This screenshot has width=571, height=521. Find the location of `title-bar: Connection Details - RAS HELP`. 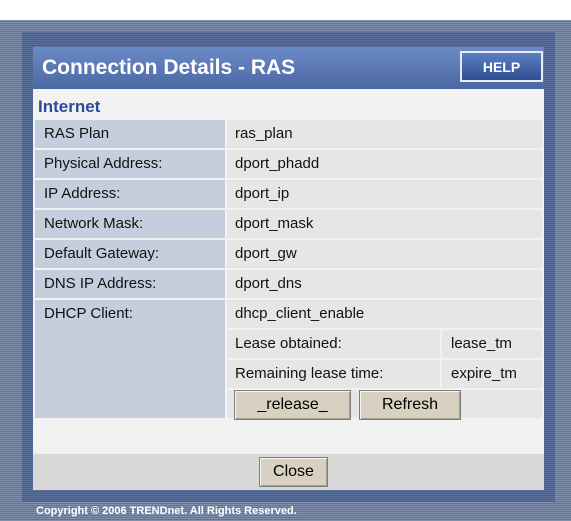

title-bar: Connection Details - RAS HELP is located at coordinates (288, 68).